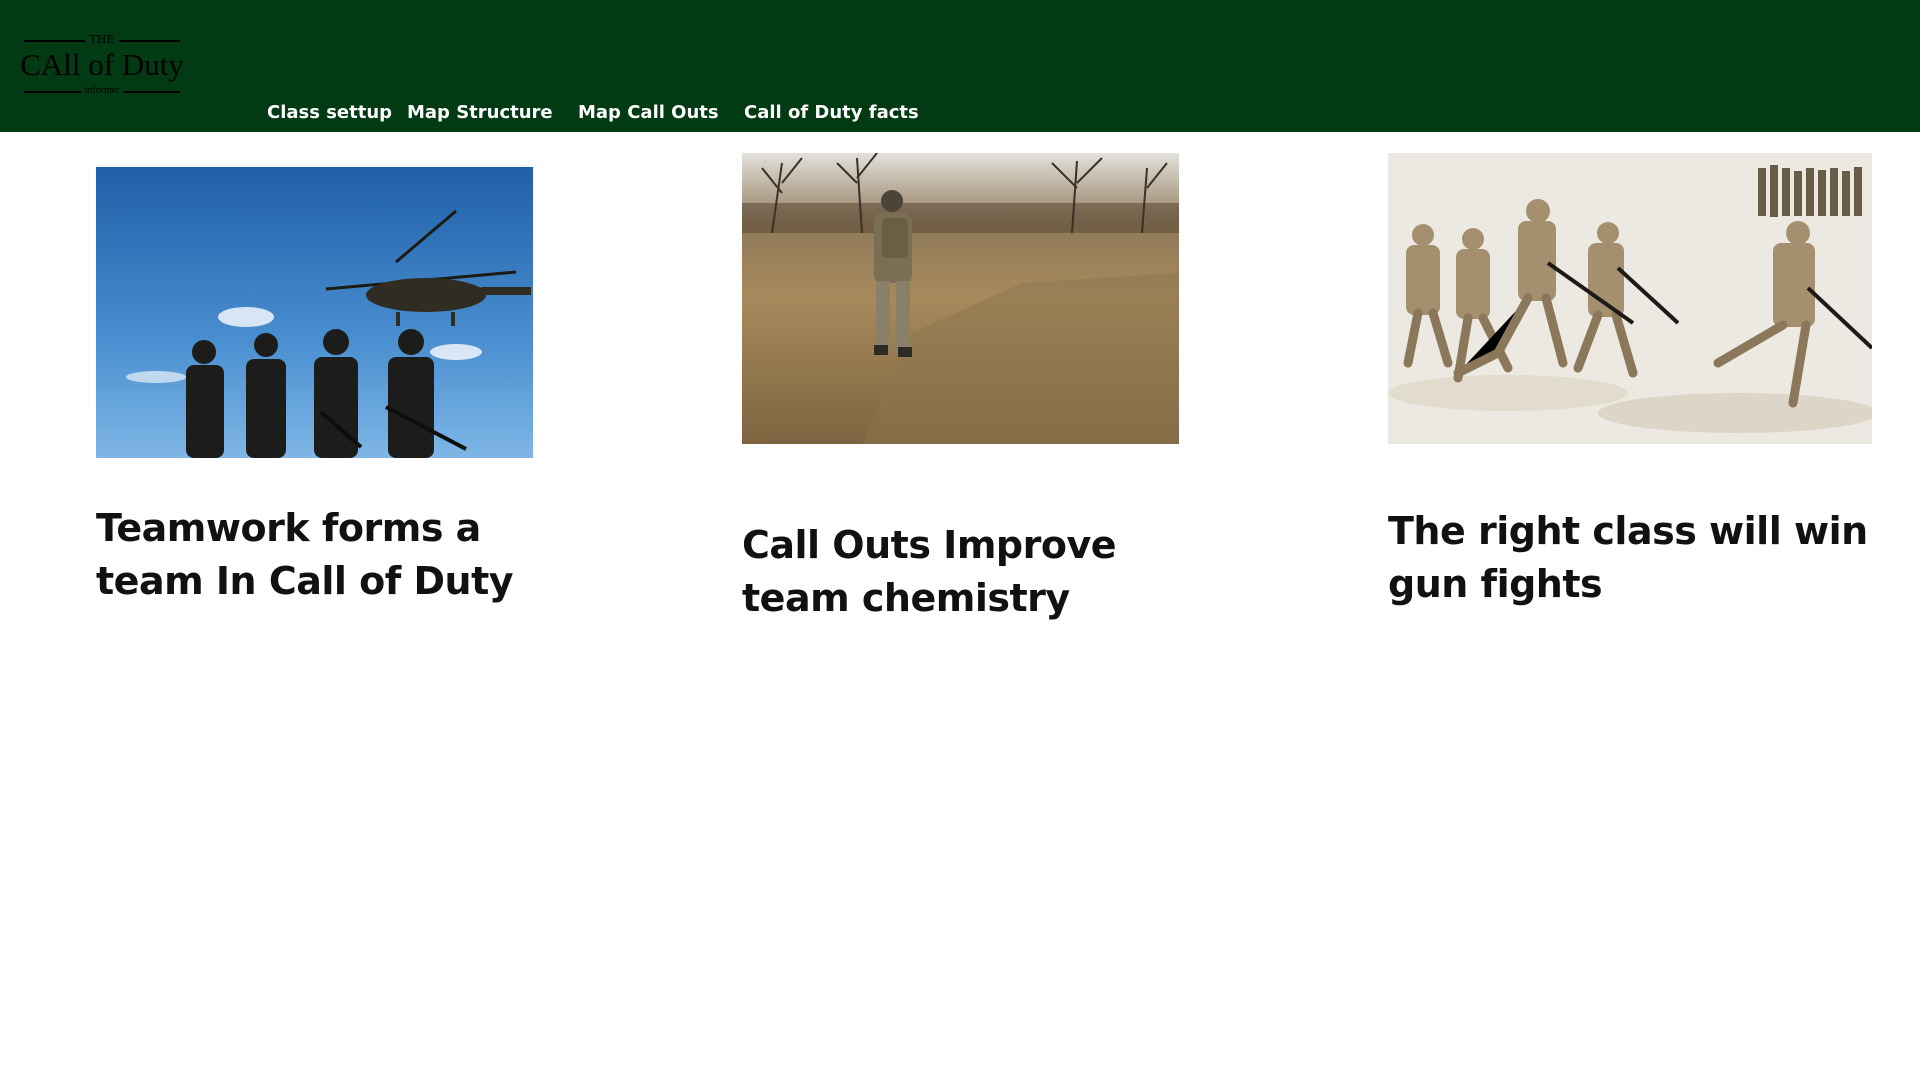 The width and height of the screenshot is (1920, 1080). I want to click on nav-map-call-outs: Map Call Outs, so click(648, 113).